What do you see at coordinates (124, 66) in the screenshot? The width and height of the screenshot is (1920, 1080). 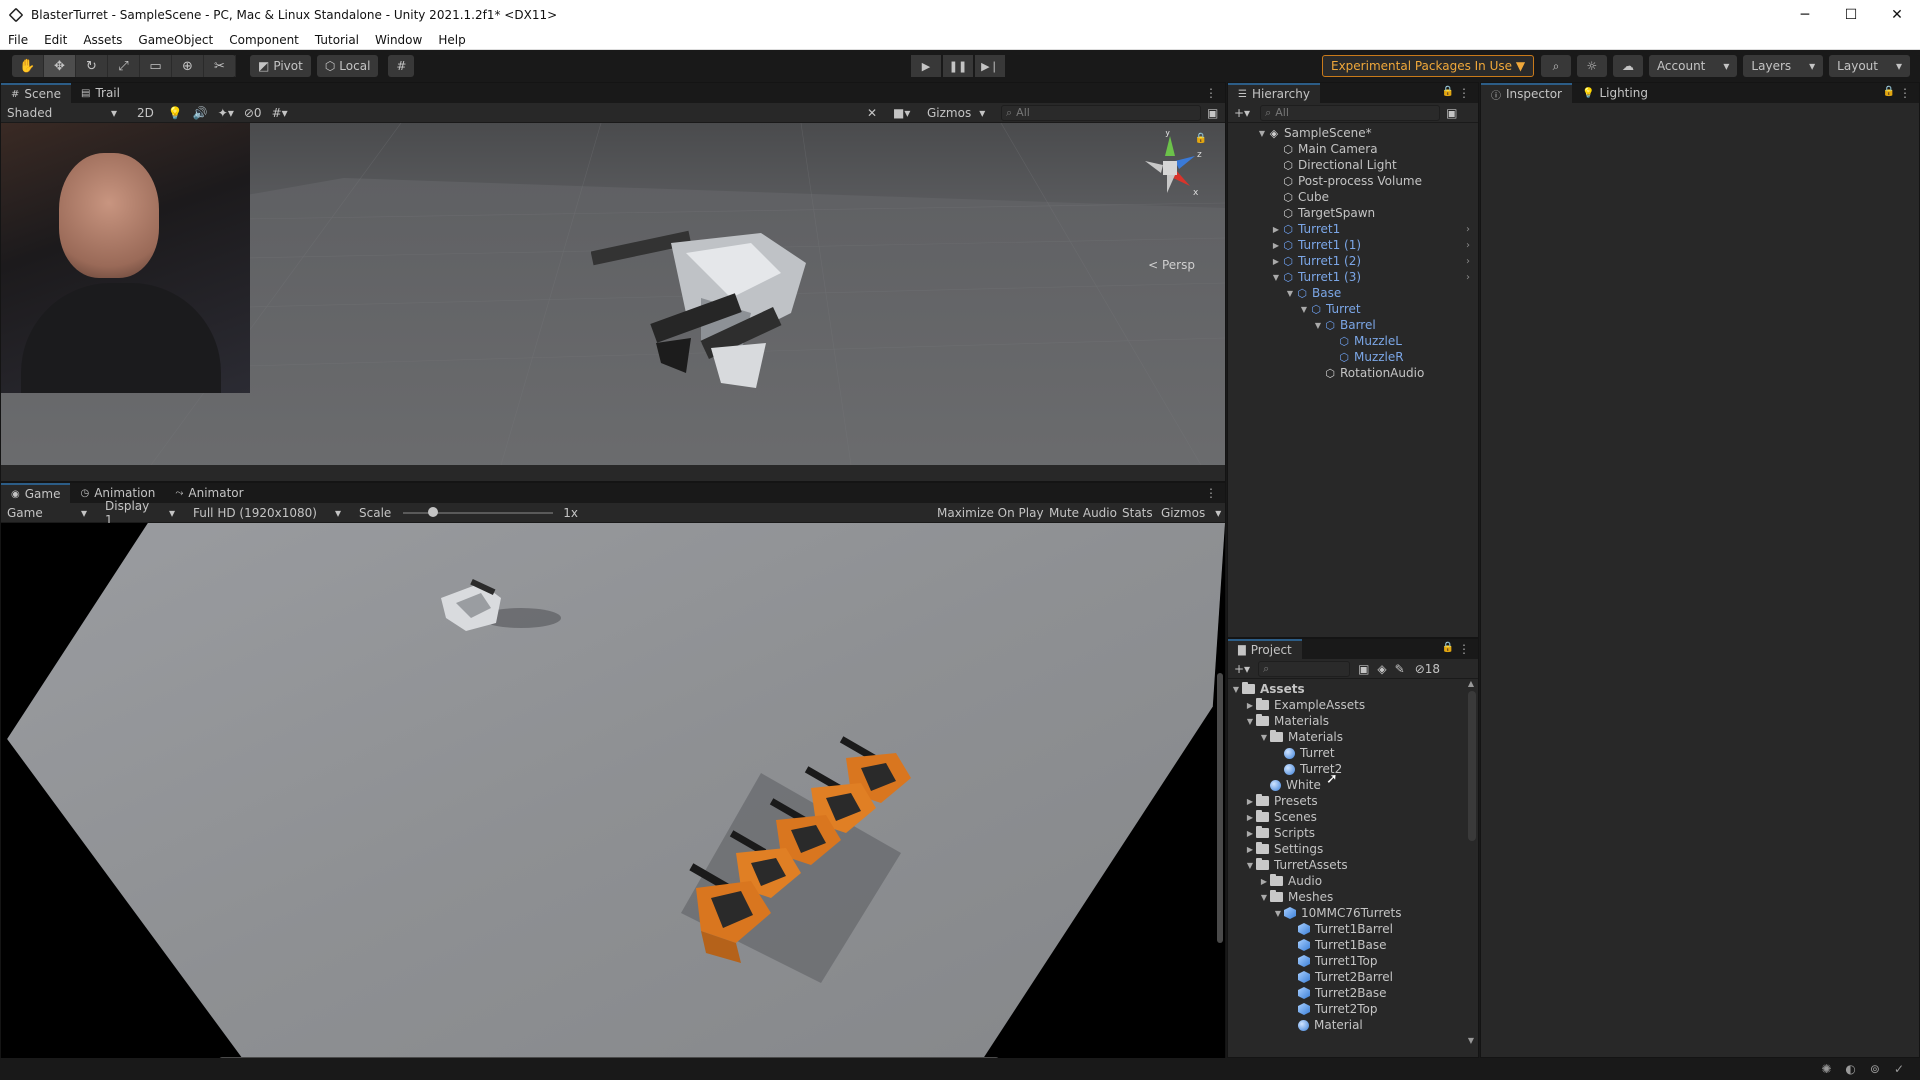 I see `scale-tool-icon: ⤢` at bounding box center [124, 66].